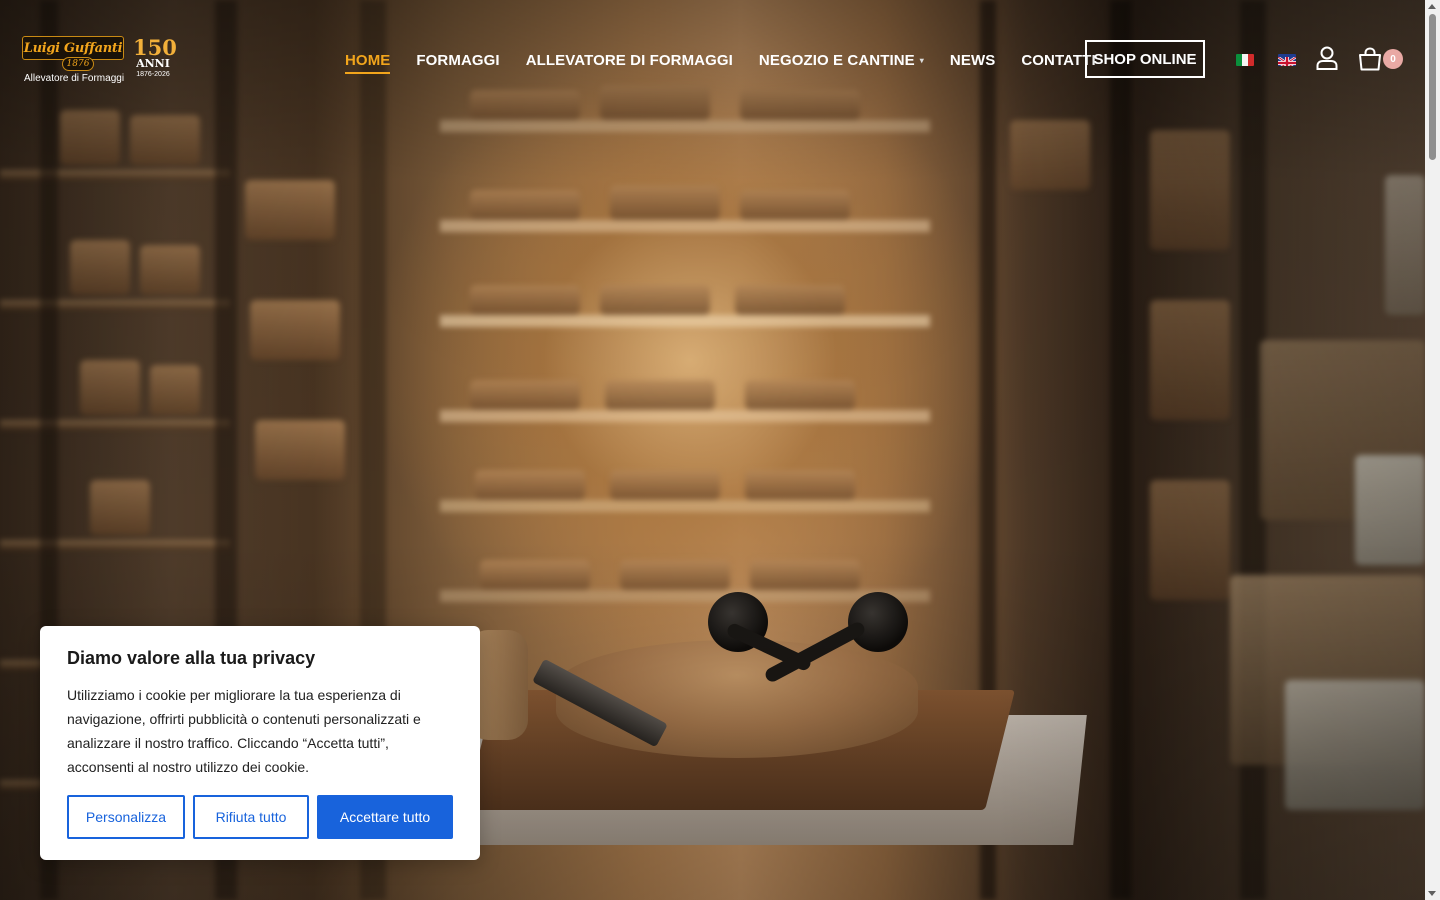  I want to click on logo-year: 1876, so click(78, 64).